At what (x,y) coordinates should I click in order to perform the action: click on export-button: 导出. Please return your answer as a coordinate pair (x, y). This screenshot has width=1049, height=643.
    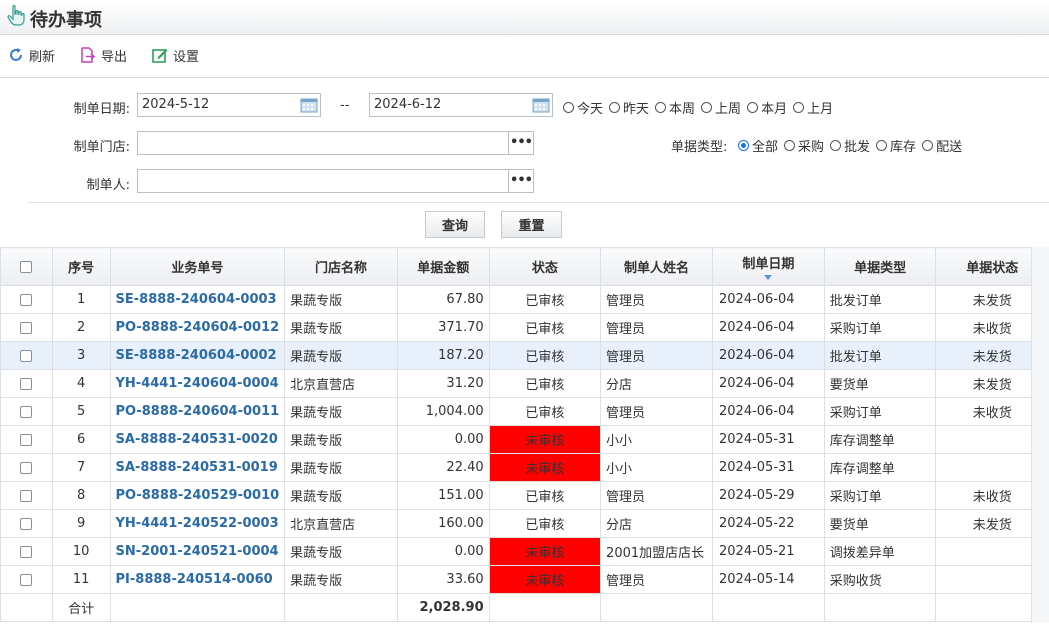
    Looking at the image, I should click on (103, 55).